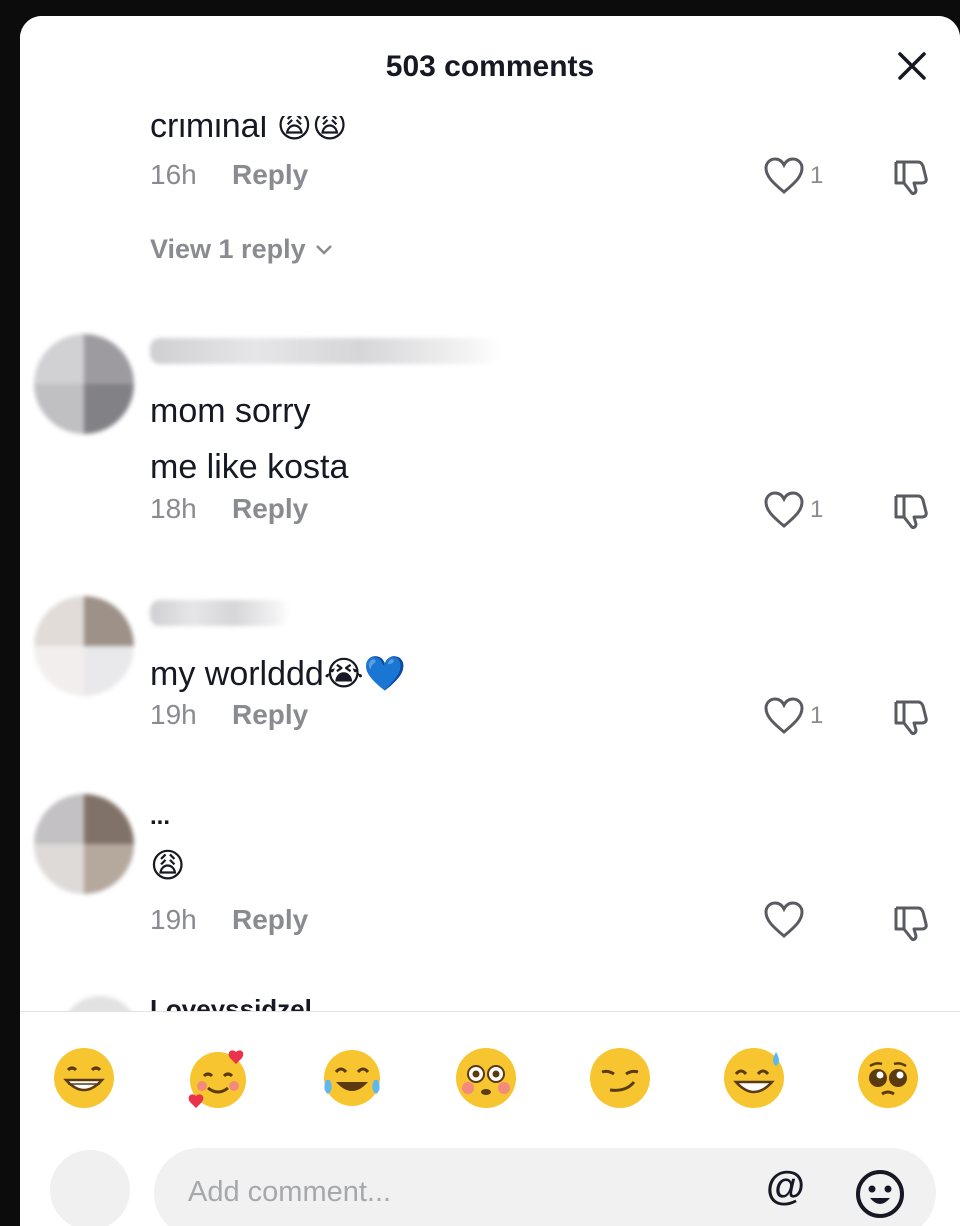  I want to click on emoji-sweat-smile-button, so click(754, 1078).